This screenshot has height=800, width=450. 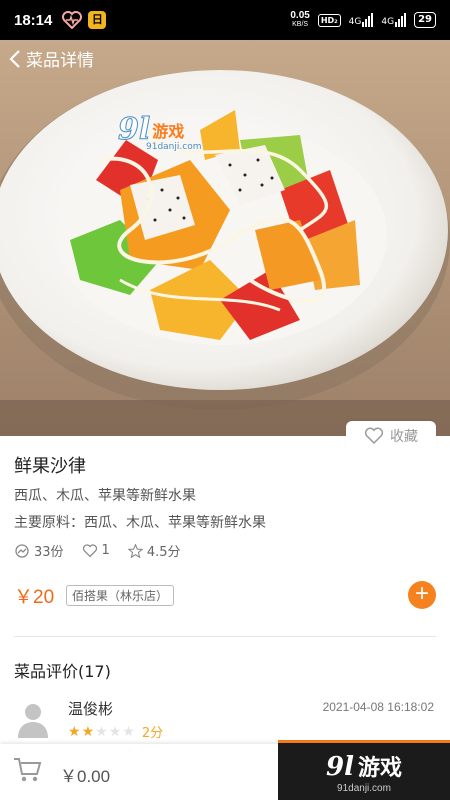 I want to click on favorite-label: 收藏, so click(x=404, y=437).